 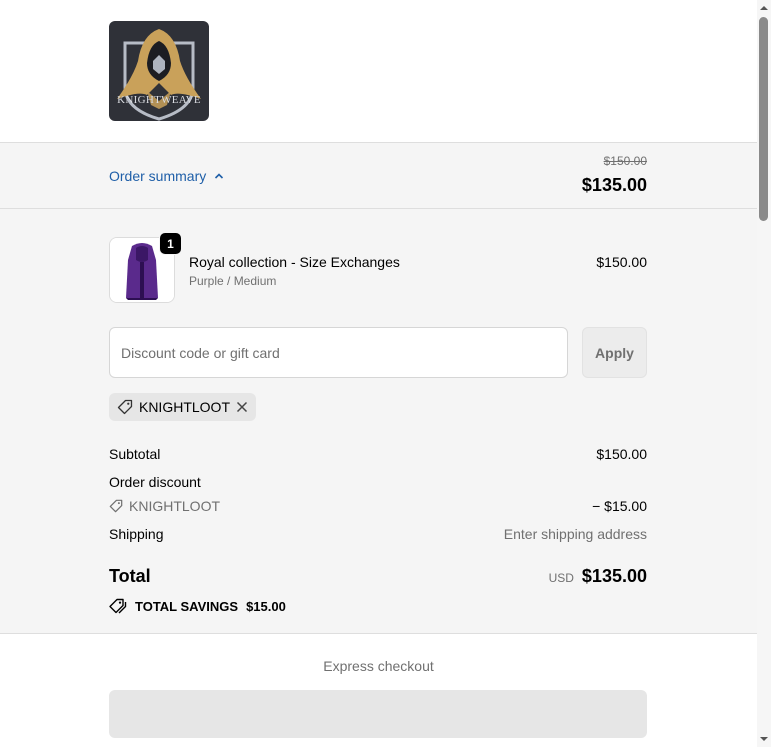 I want to click on quantity-badge: 1, so click(x=170, y=243).